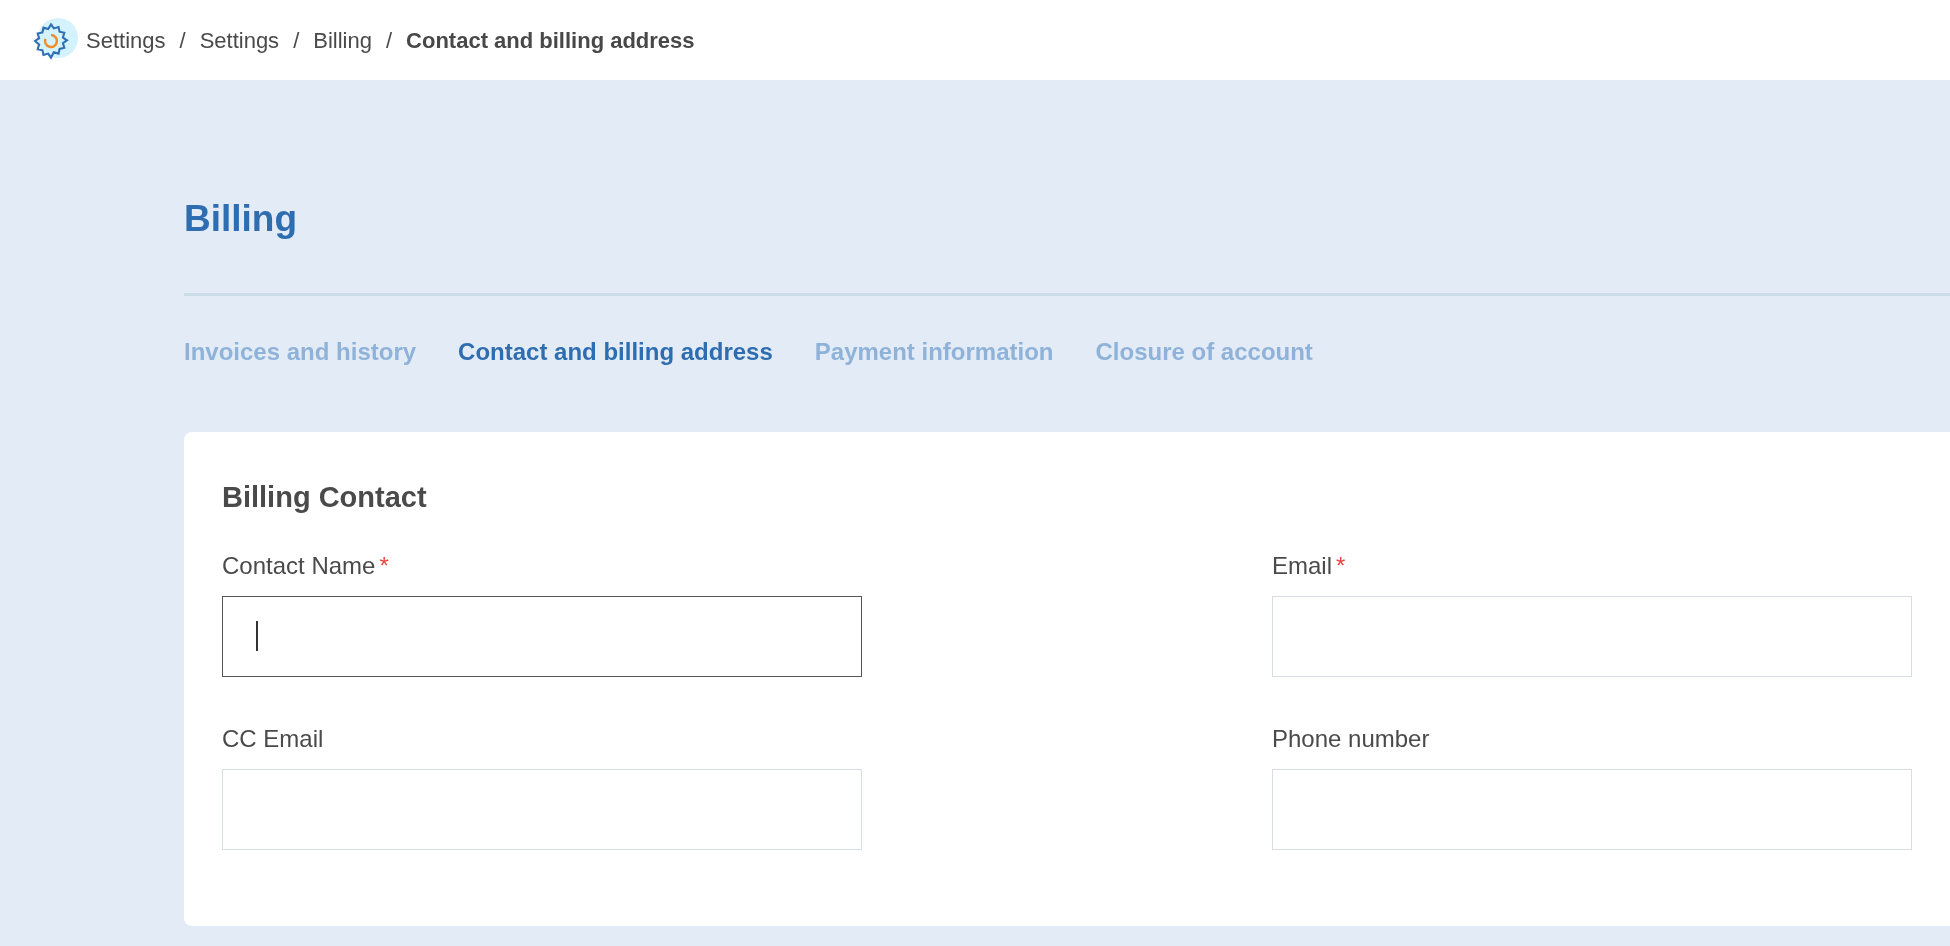  I want to click on breadcrumb-item: Billing, so click(342, 40).